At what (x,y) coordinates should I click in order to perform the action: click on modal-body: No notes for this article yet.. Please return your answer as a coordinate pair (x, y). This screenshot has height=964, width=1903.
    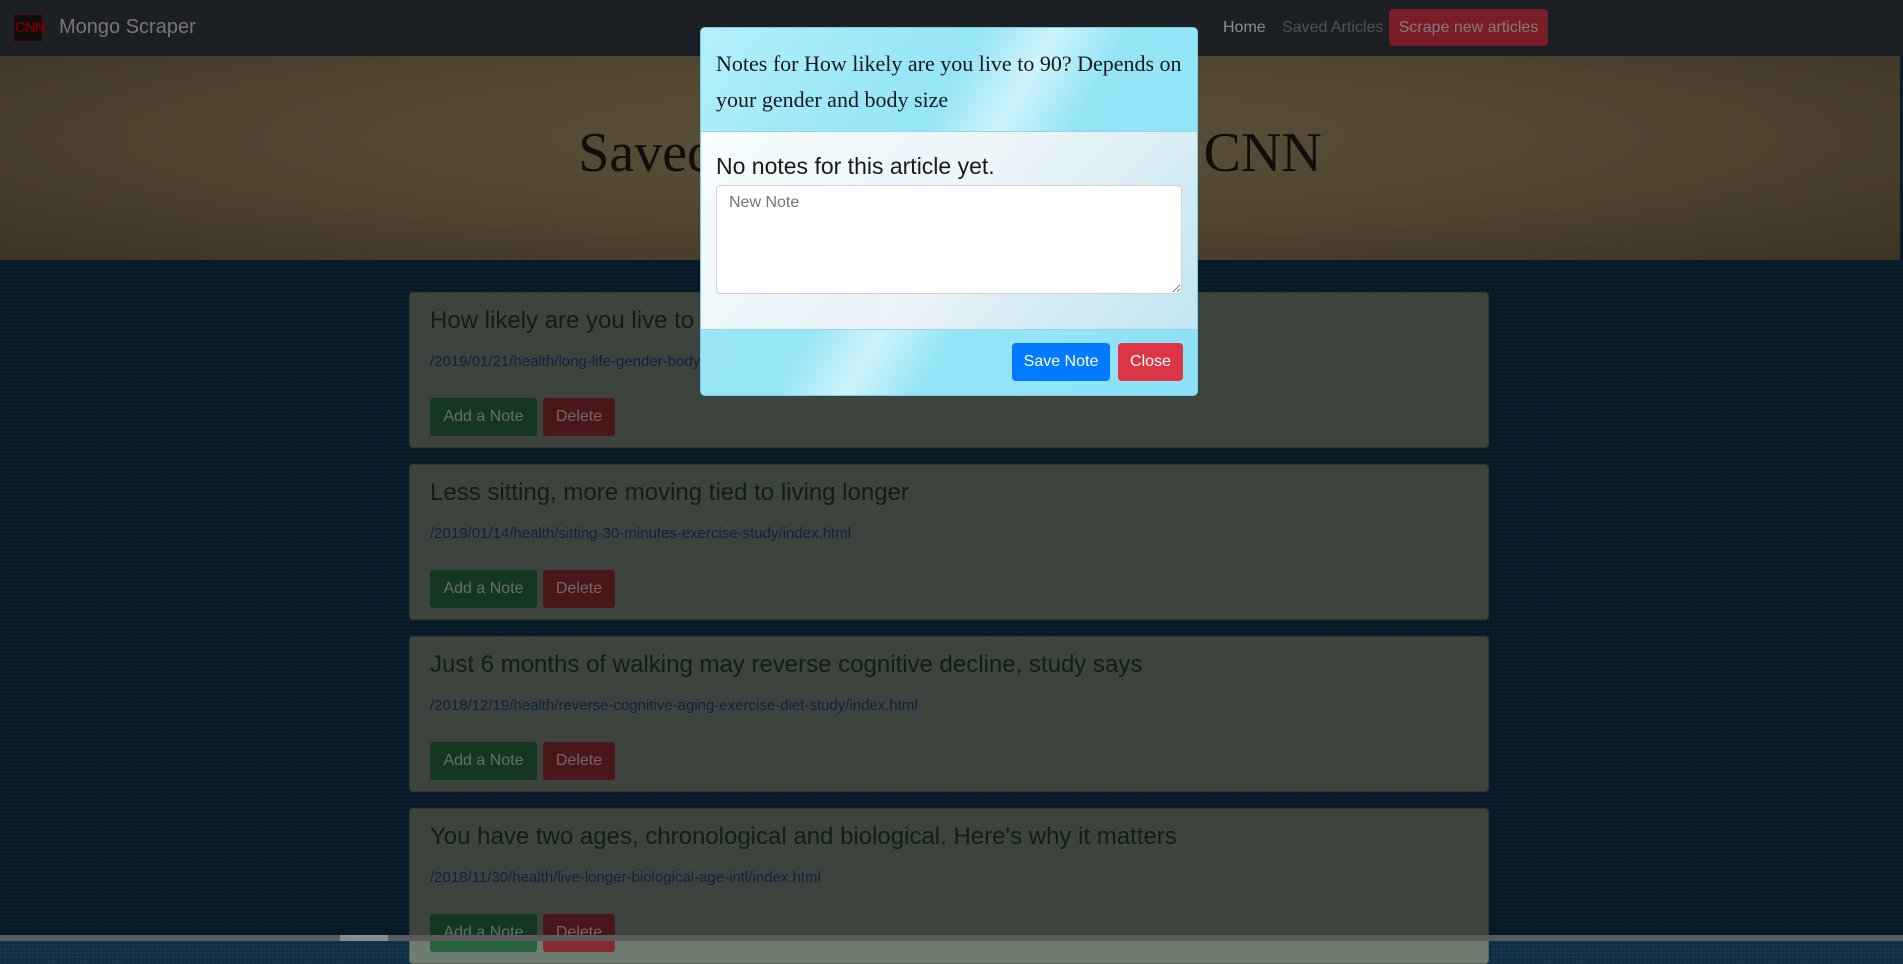
    Looking at the image, I should click on (949, 230).